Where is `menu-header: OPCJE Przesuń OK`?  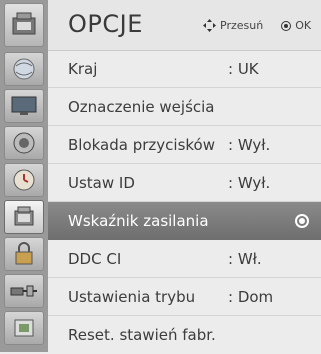 menu-header: OPCJE Przesuń OK is located at coordinates (184, 25).